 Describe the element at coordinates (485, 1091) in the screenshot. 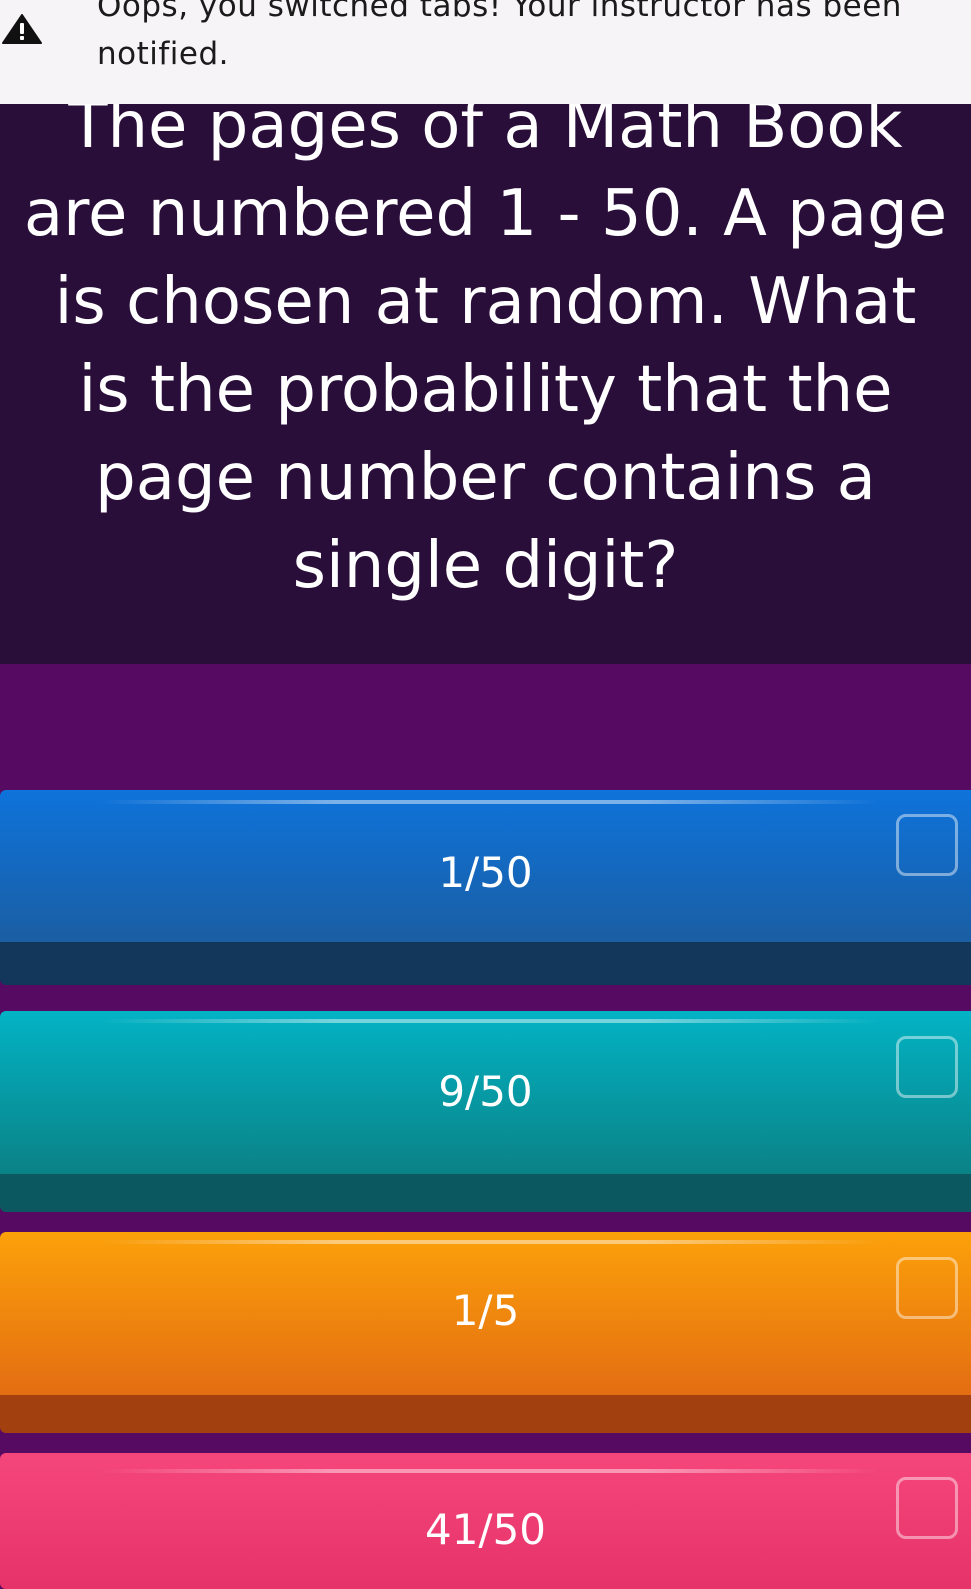

I see `answer-option-label: 9/50` at that location.